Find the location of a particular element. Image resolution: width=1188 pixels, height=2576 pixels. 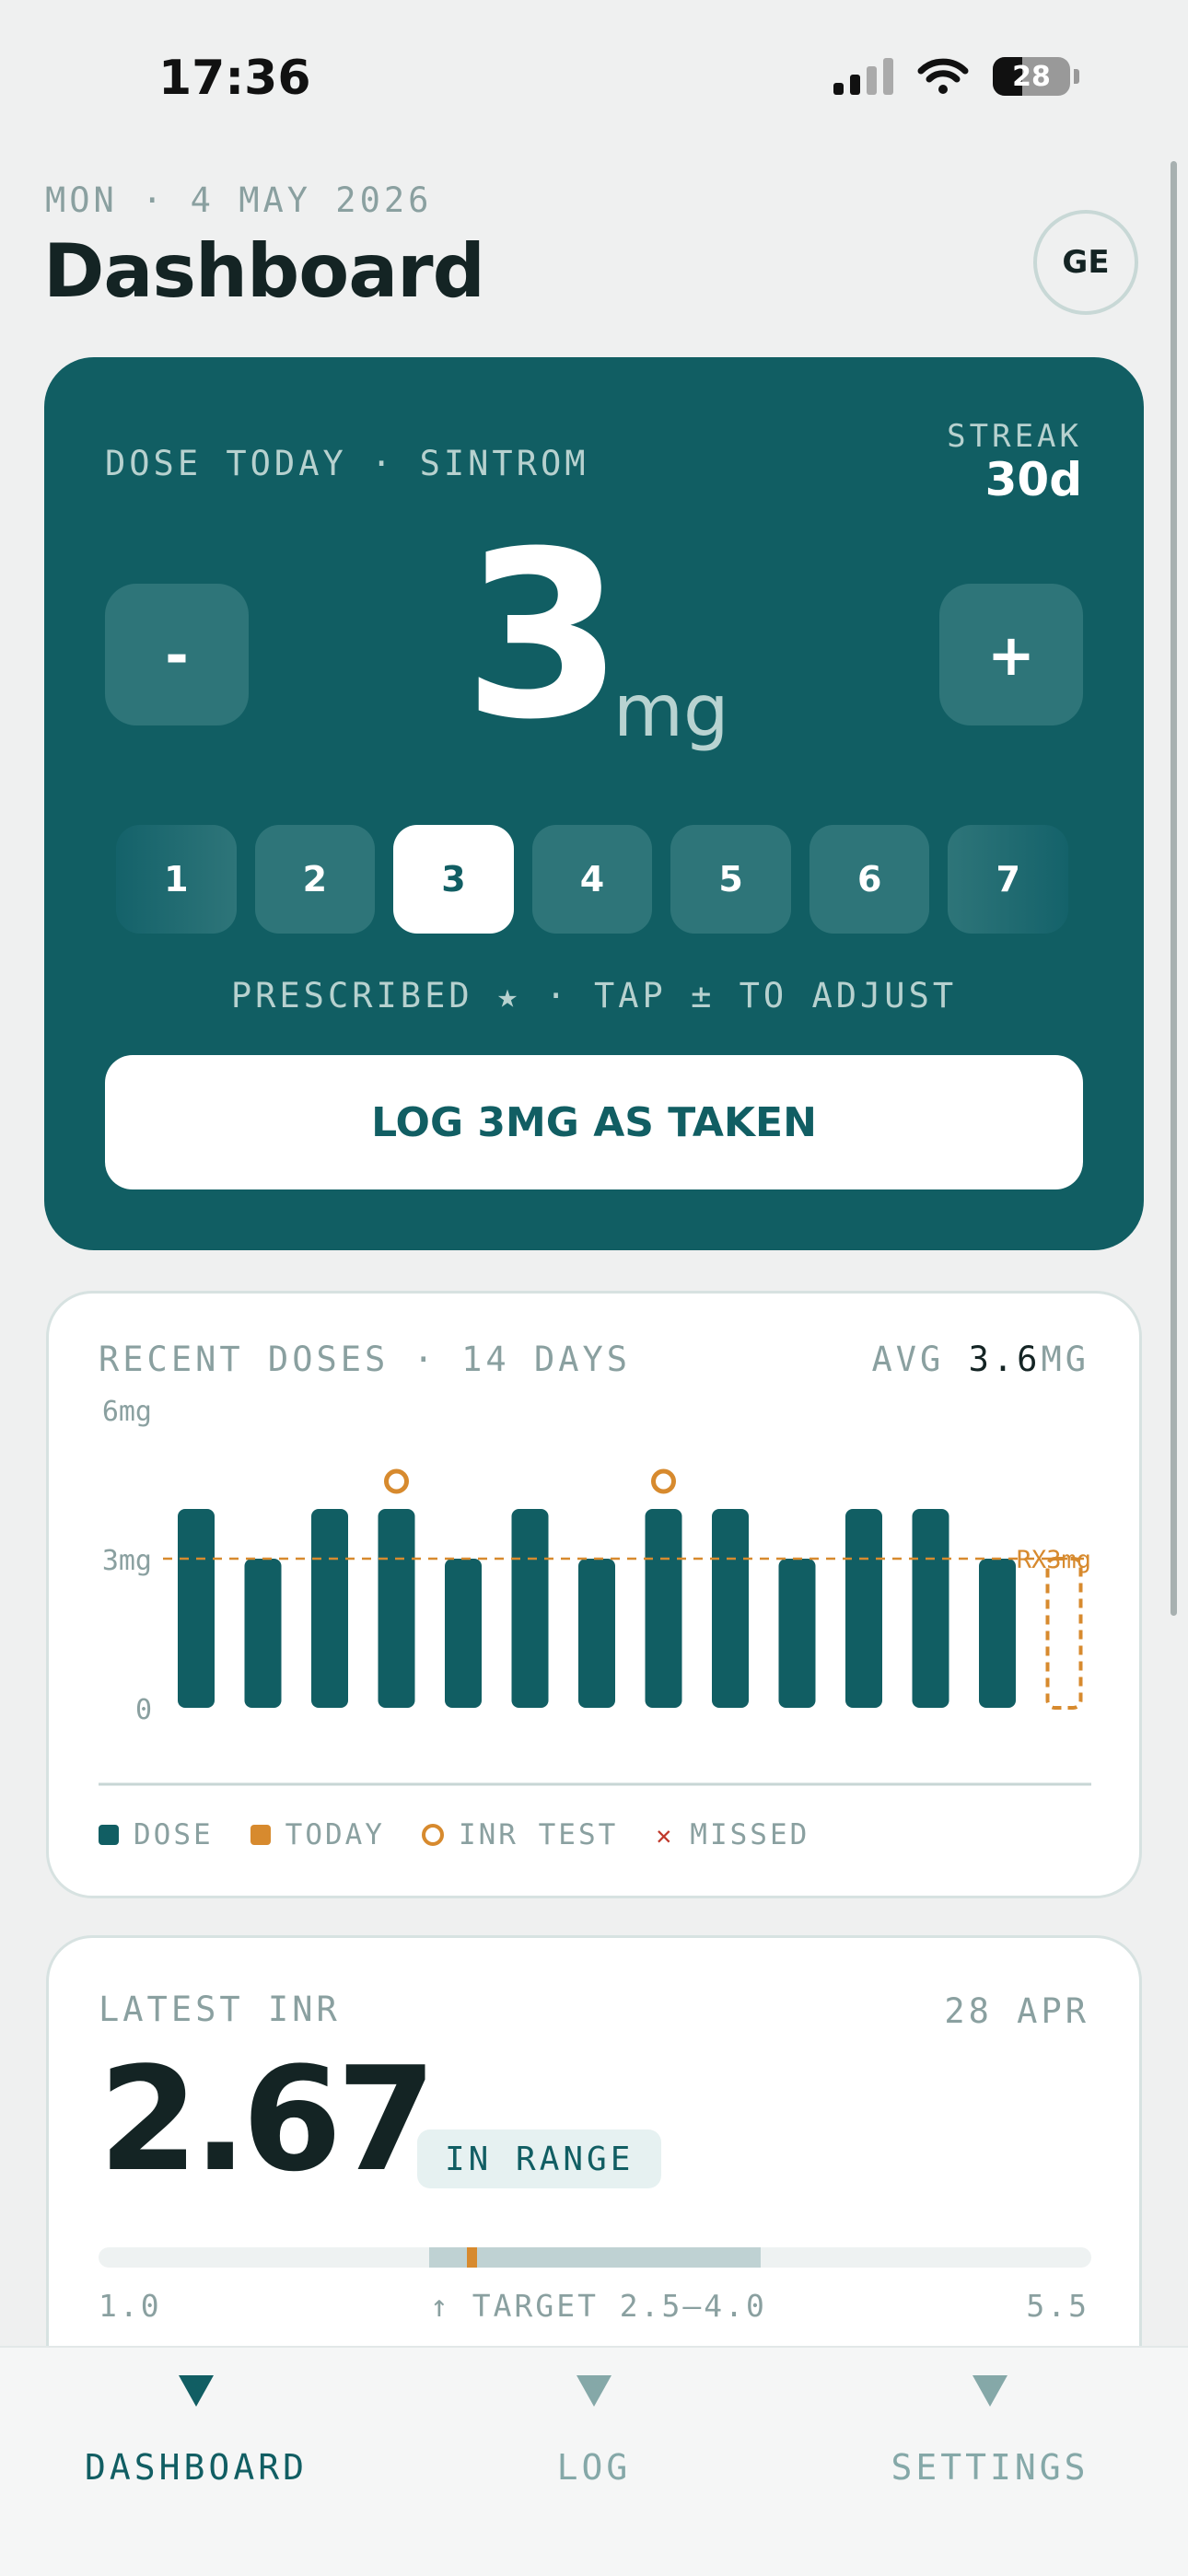

legend-inr-test: INR TEST is located at coordinates (520, 1834).